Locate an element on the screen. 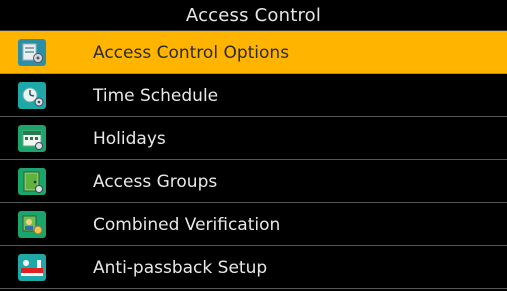 The image size is (507, 291). clock-settings-icon is located at coordinates (32, 95).